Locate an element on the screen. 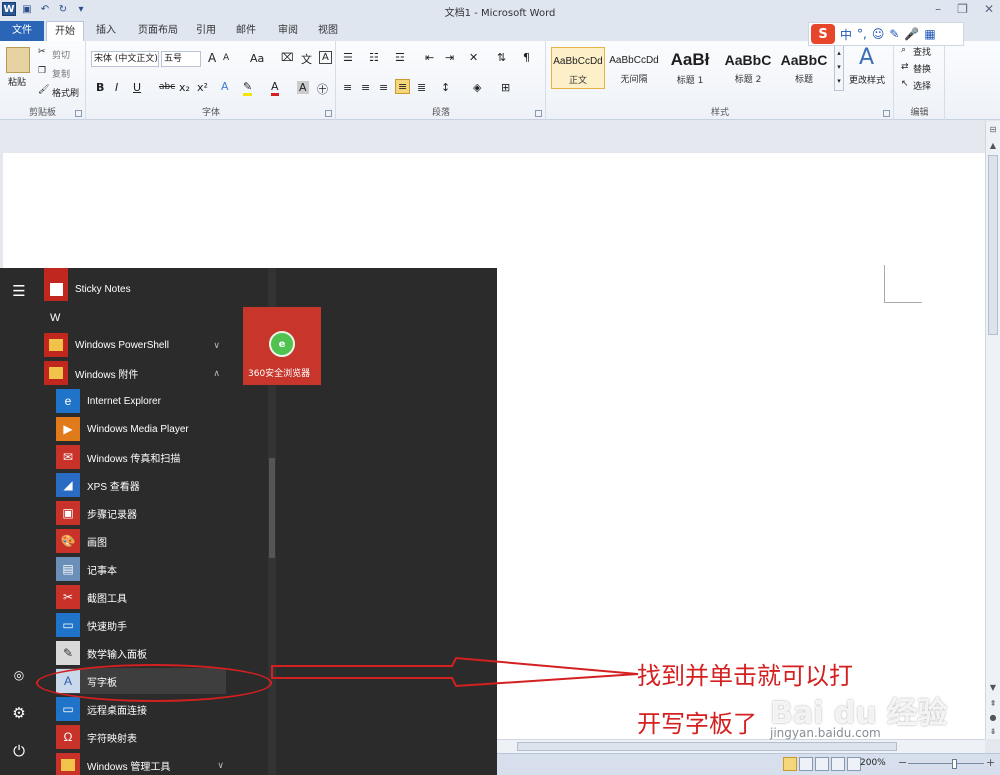  list-item-internet-explorer: e Internet Explorer is located at coordinates (108, 401).